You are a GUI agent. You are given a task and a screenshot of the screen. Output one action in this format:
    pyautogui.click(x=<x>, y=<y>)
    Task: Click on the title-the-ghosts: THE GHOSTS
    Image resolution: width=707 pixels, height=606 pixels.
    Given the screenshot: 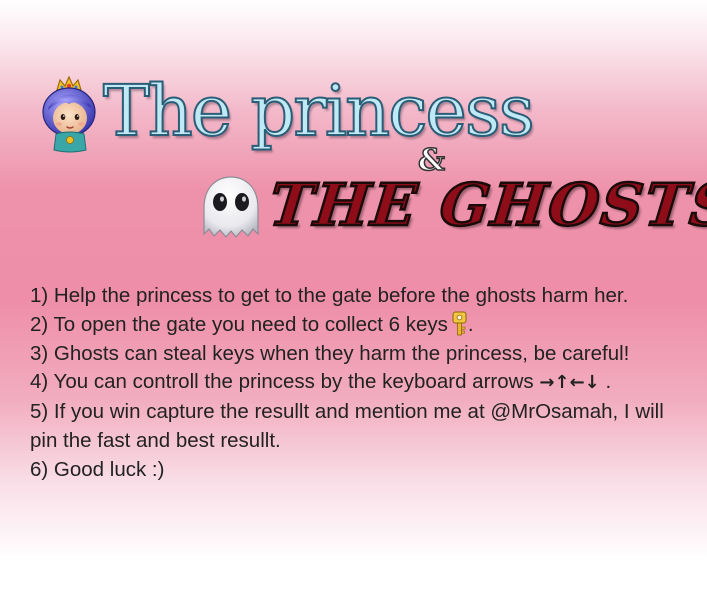 What is the action you would take?
    pyautogui.click(x=486, y=205)
    